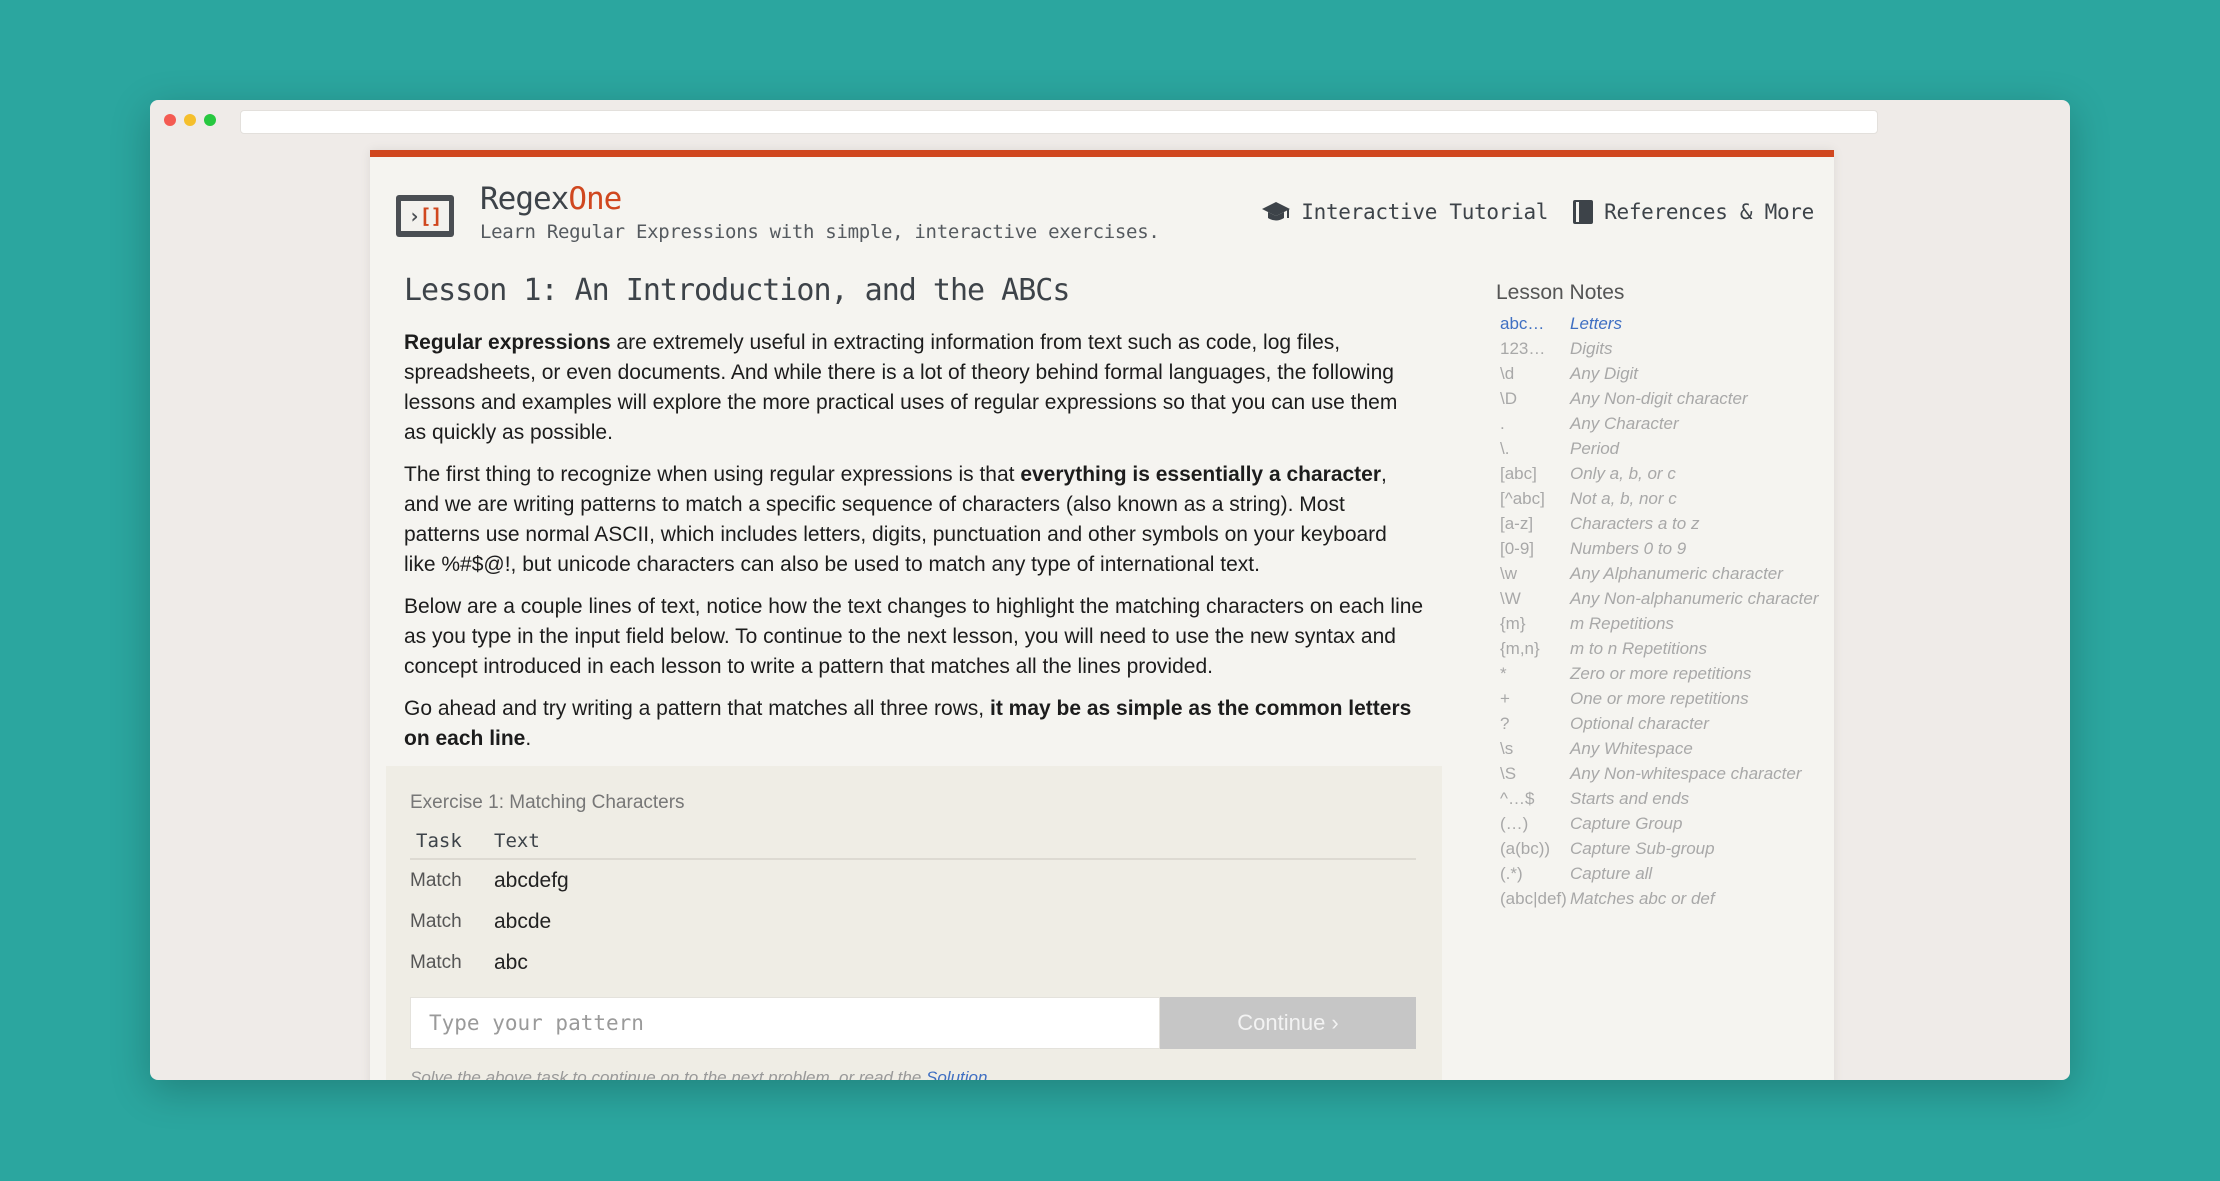  I want to click on logo-text-right: [], so click(430, 216).